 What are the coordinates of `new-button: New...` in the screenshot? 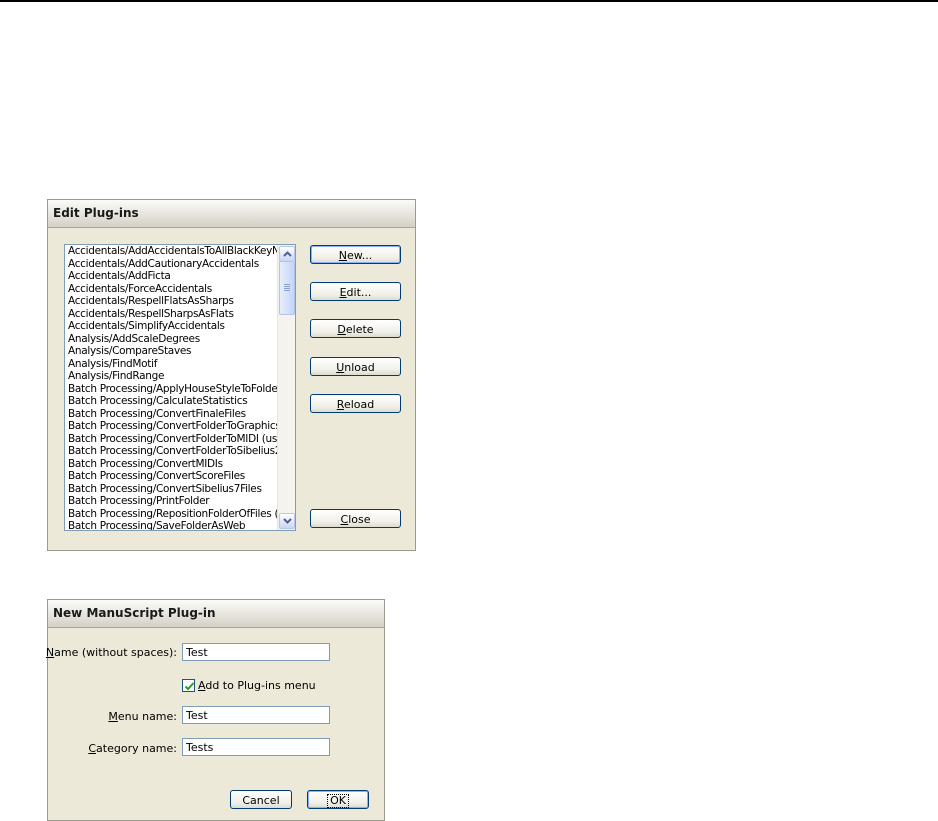 It's located at (355, 254).